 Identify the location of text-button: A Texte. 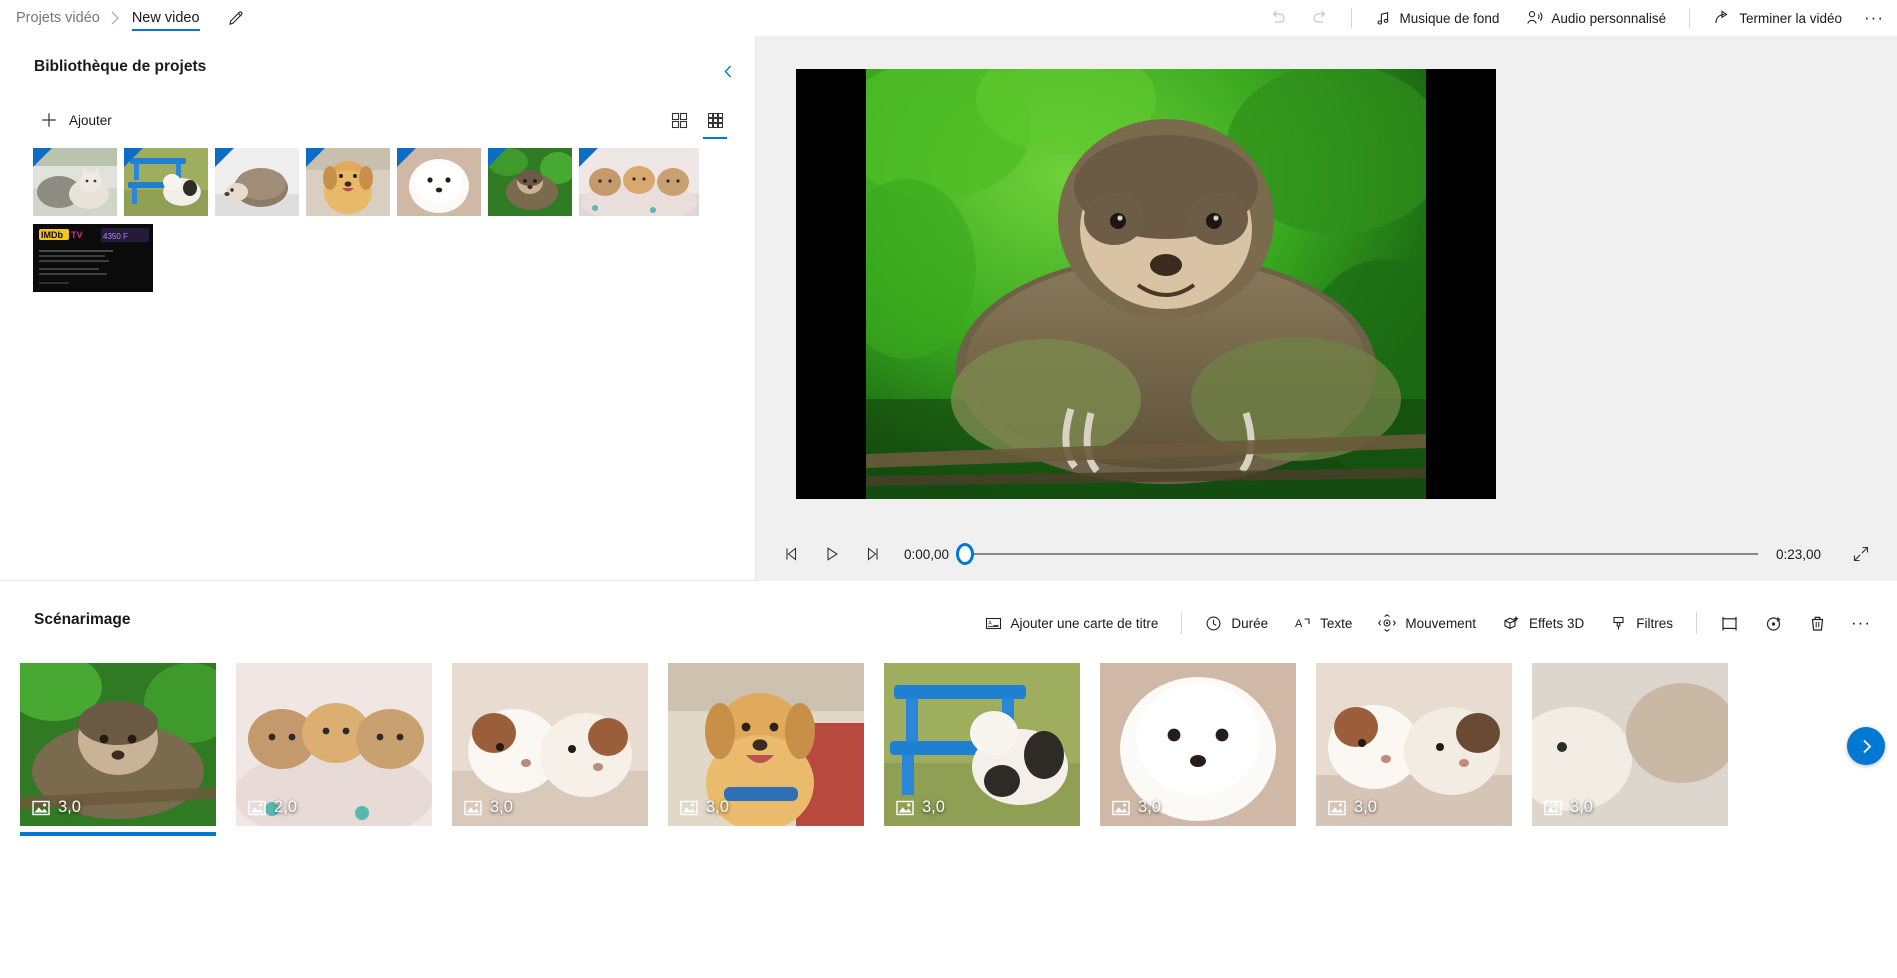
(1323, 623).